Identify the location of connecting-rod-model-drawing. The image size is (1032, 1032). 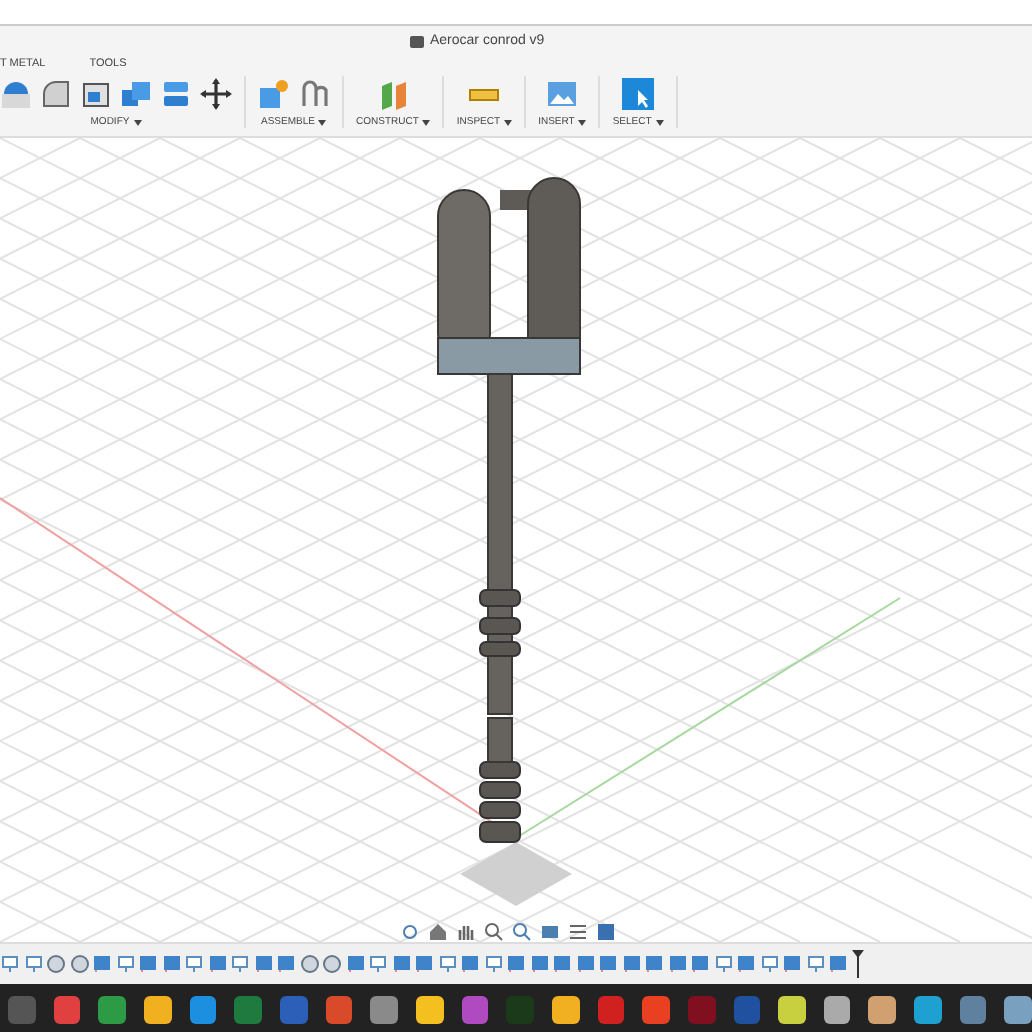
(509, 541).